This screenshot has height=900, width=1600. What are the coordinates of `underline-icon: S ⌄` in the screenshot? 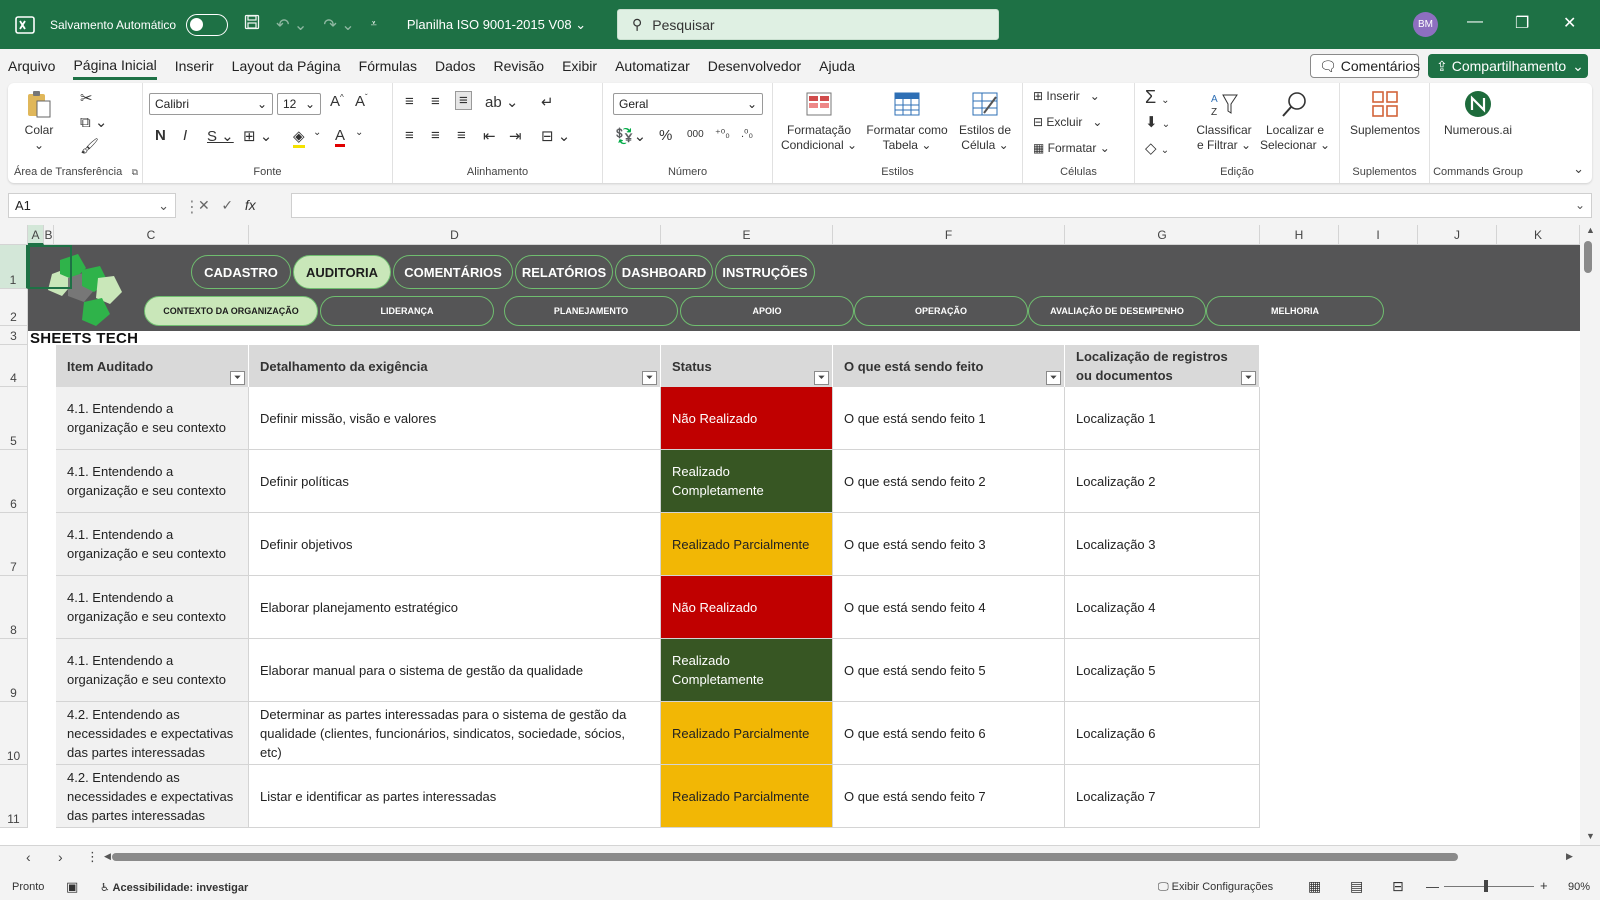 It's located at (220, 136).